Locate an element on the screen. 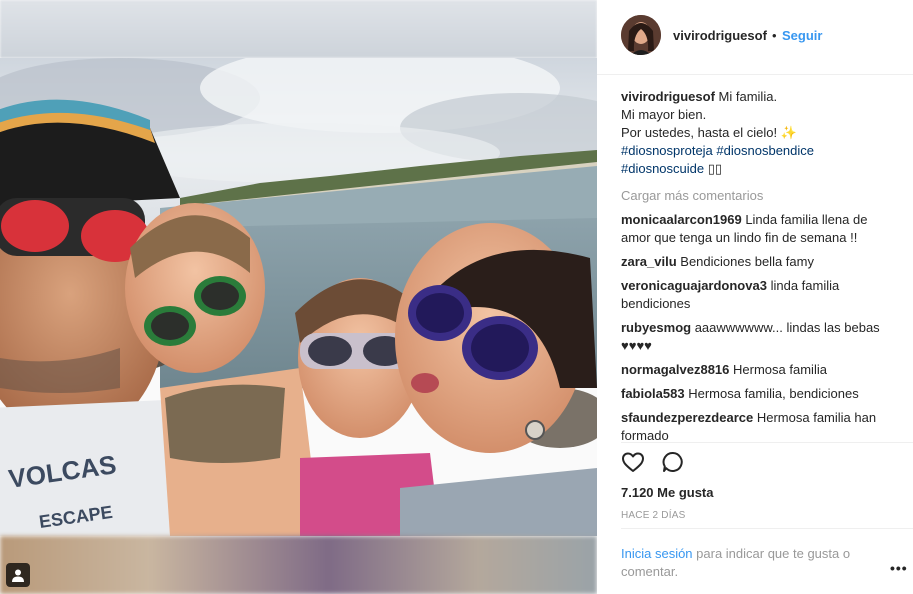  post-header: vivirodriguesof • Seguir is located at coordinates (755, 37).